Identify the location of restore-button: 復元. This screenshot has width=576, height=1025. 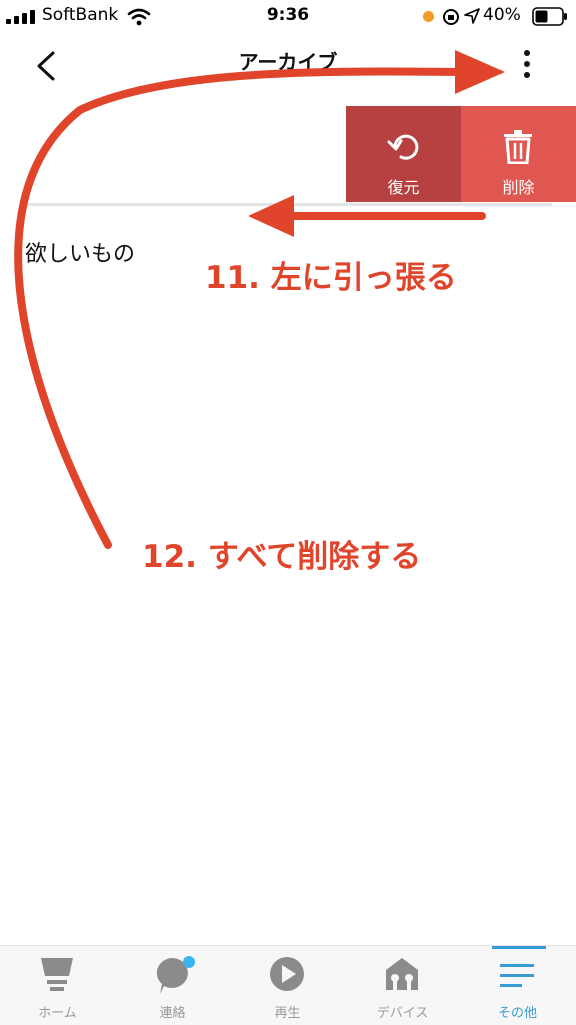
(403, 154).